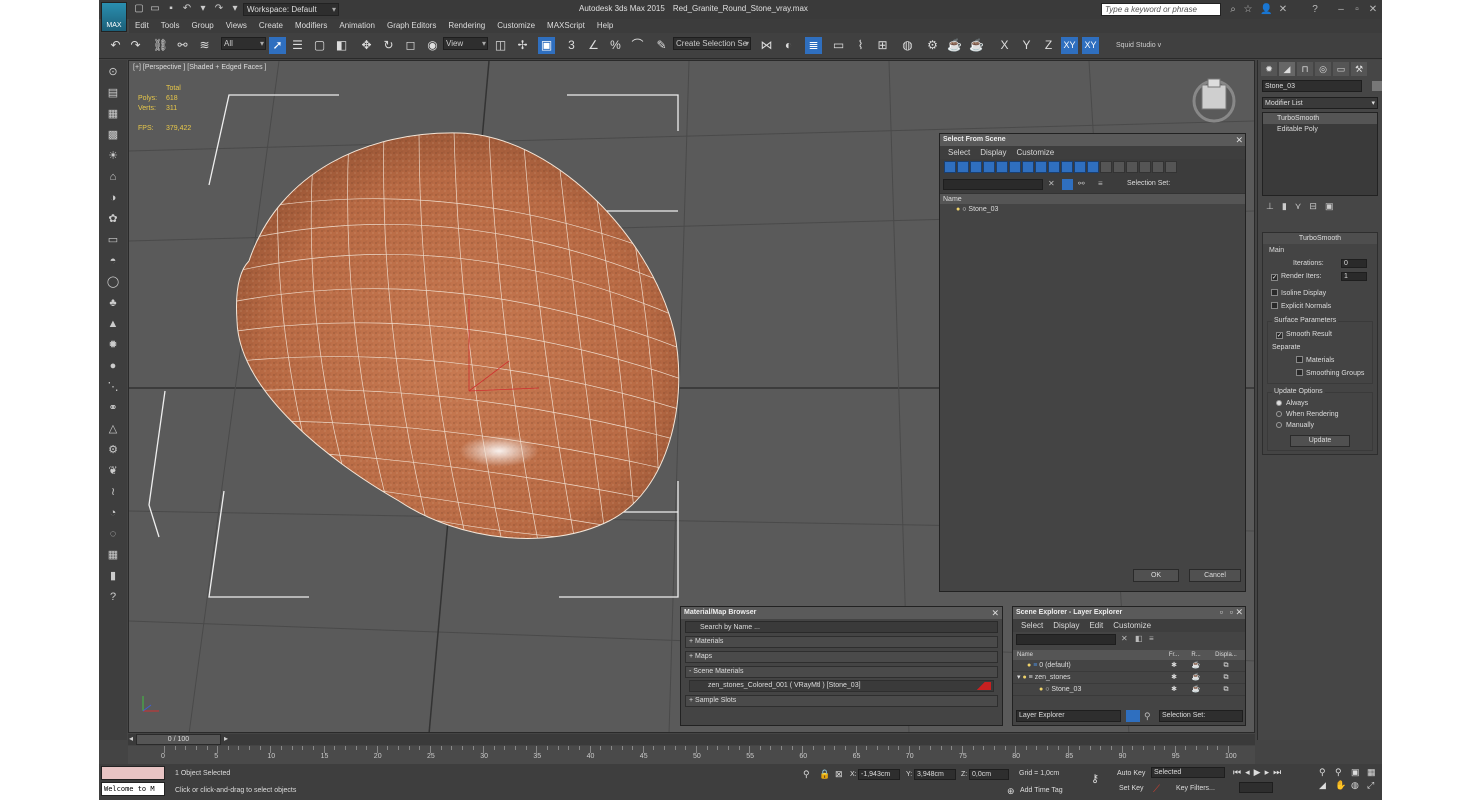 The image size is (1480, 800). I want to click on keyboard-shortcut-icon: ▣, so click(546, 45).